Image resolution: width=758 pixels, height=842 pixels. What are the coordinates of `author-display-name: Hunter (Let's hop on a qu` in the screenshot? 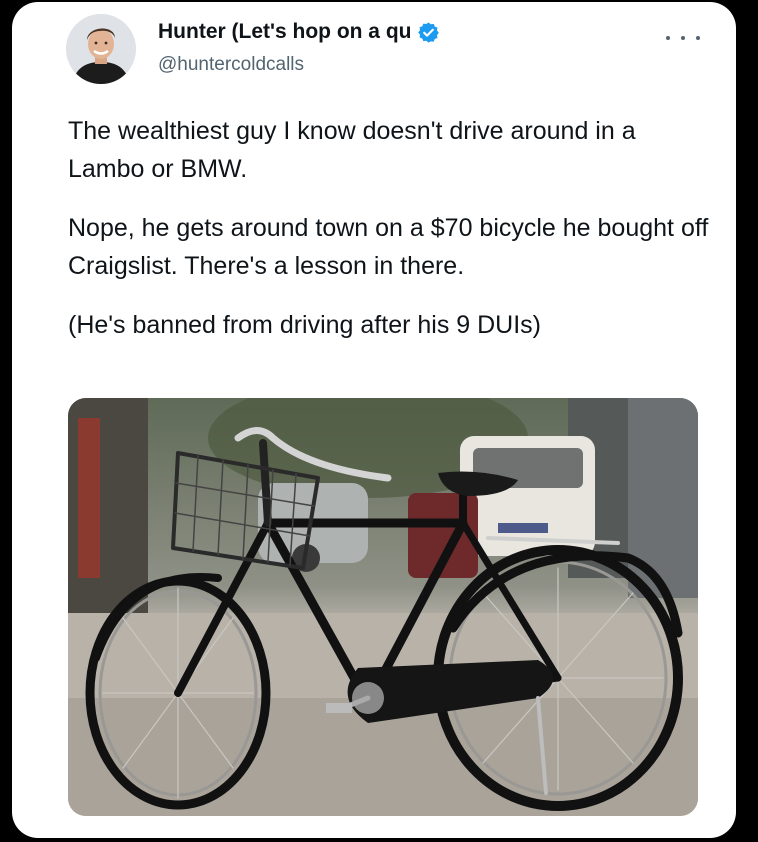 It's located at (284, 32).